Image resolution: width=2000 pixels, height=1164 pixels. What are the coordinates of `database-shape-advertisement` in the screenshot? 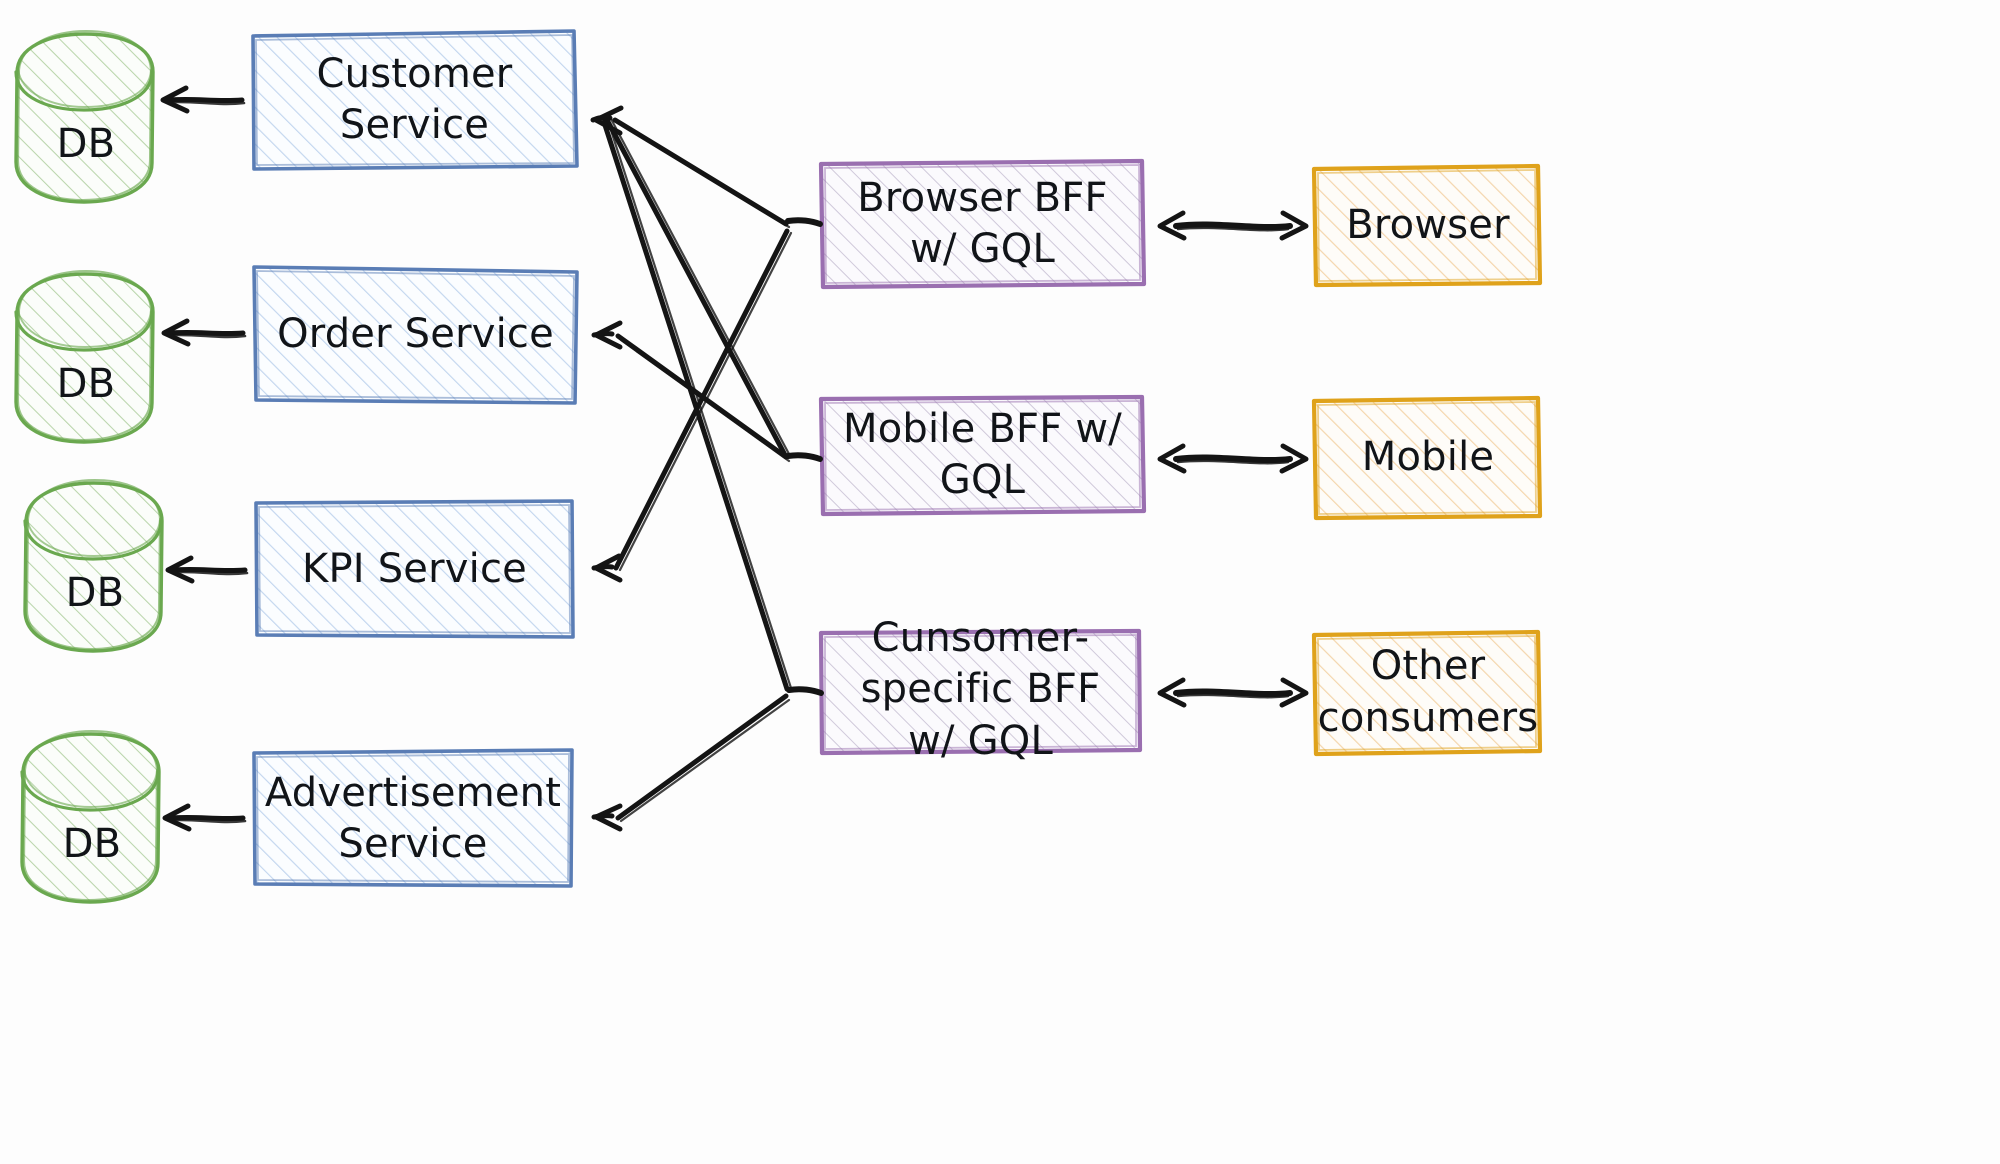 It's located at (90, 816).